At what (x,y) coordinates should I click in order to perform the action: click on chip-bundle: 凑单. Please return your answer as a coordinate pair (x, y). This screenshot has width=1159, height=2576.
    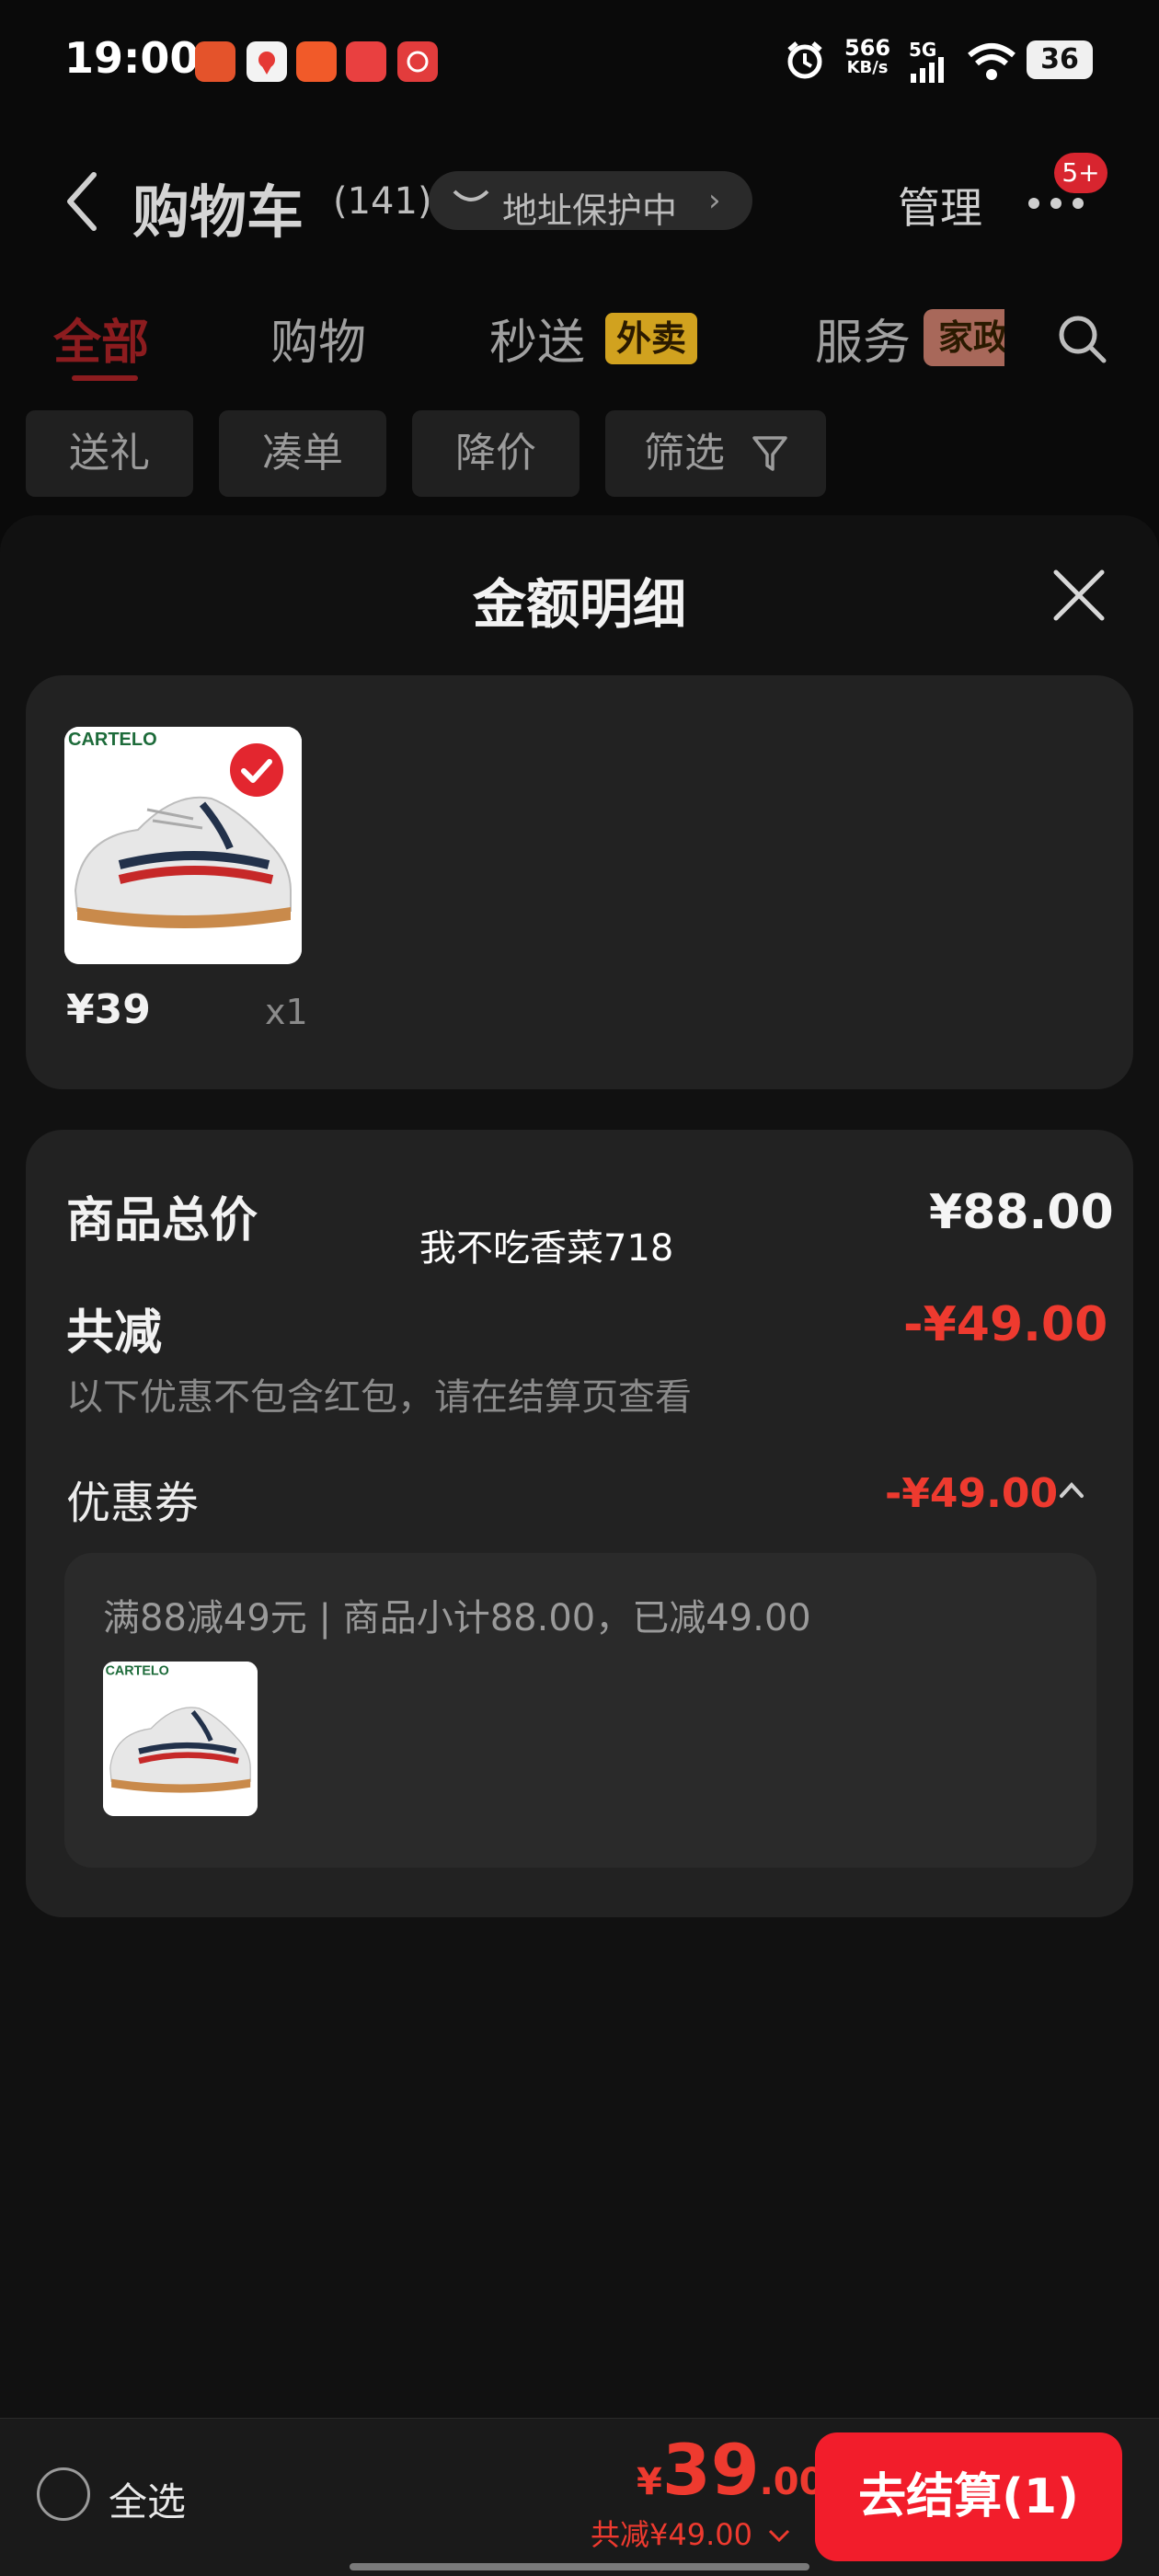
    Looking at the image, I should click on (302, 453).